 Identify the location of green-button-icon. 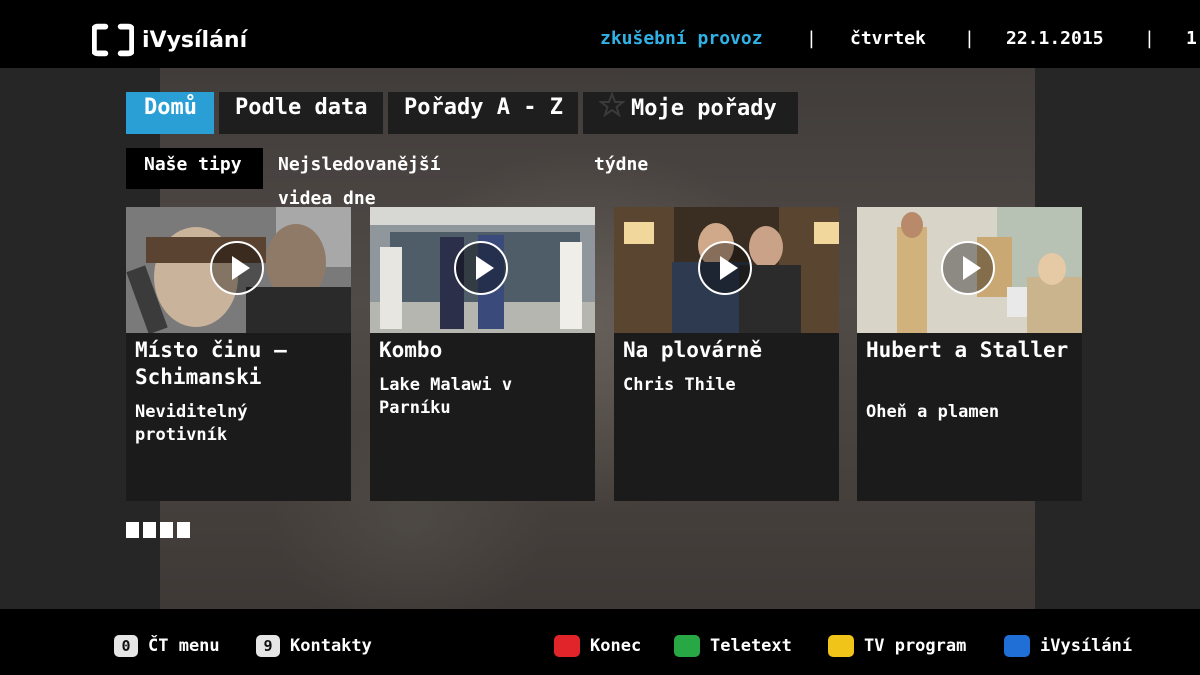
(687, 646).